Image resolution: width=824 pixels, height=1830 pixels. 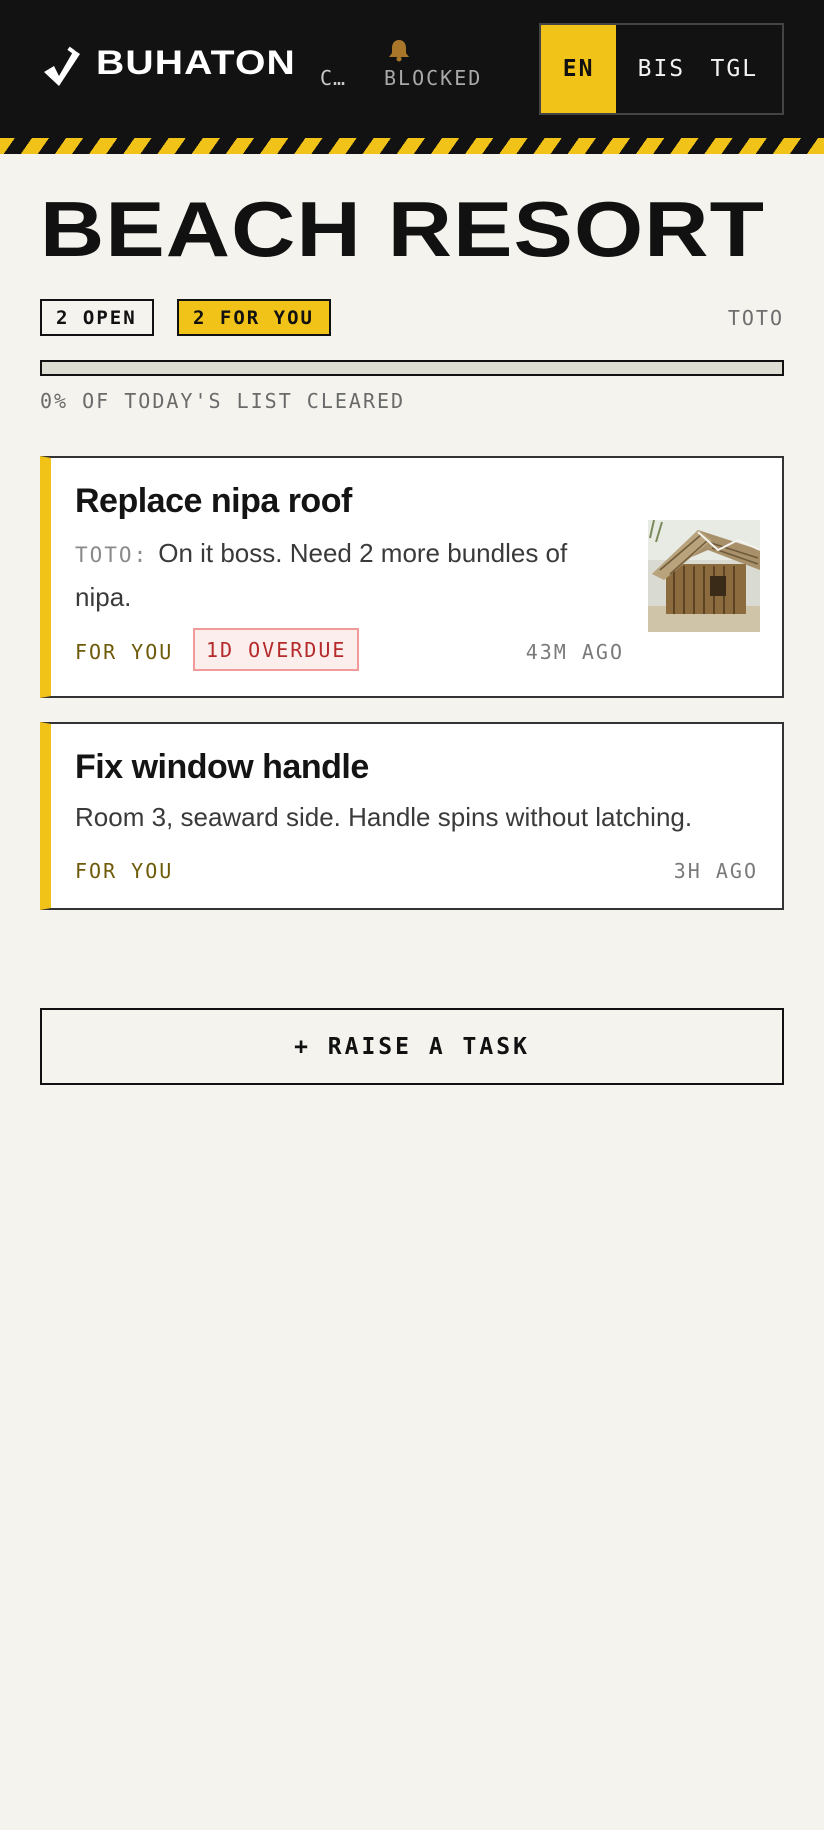 I want to click on logo-icon, so click(x=62, y=67).